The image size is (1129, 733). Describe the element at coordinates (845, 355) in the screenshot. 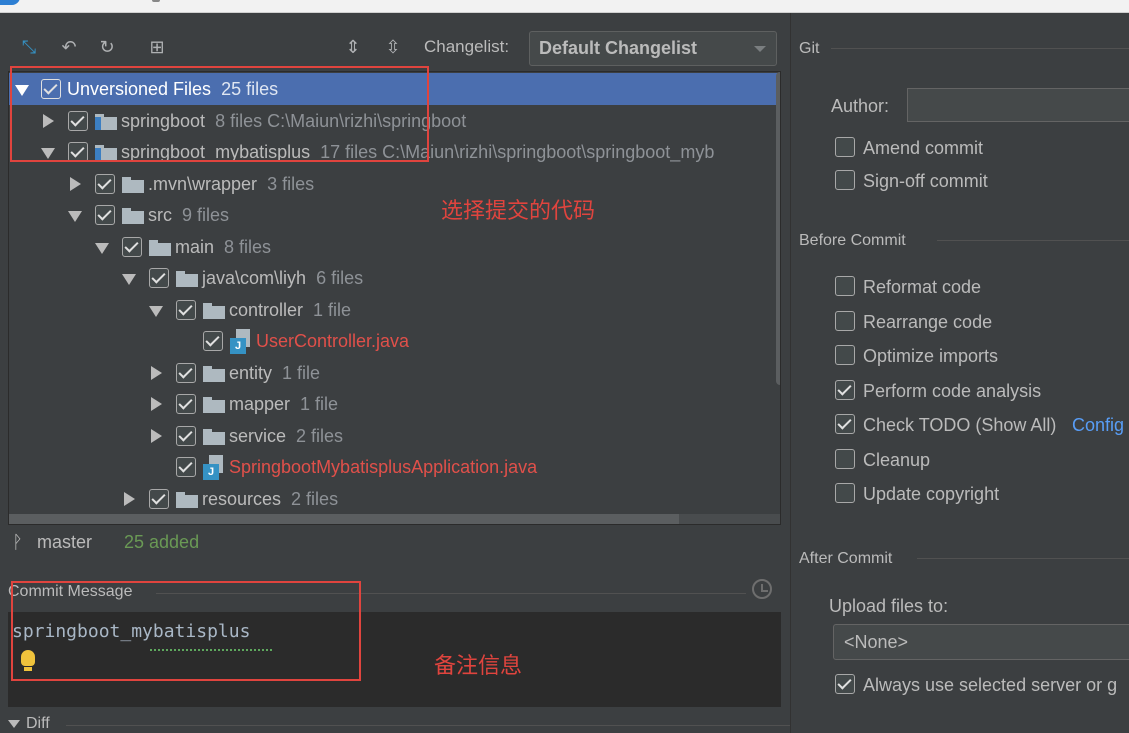

I see `optimize-imports-checkbox` at that location.